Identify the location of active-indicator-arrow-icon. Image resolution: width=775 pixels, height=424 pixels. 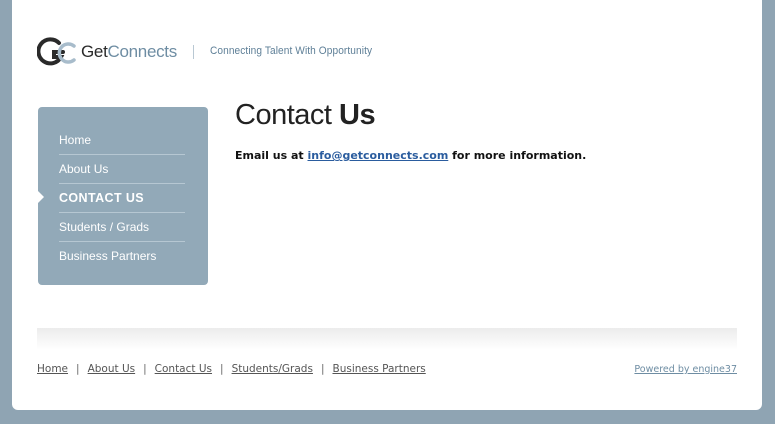
(41, 197).